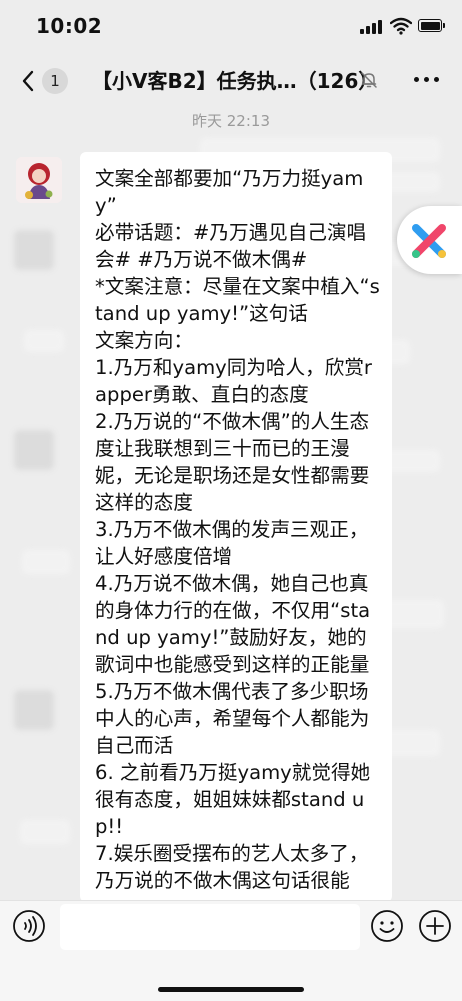  What do you see at coordinates (231, 121) in the screenshot?
I see `message-timestamp: 昨天 22:13` at bounding box center [231, 121].